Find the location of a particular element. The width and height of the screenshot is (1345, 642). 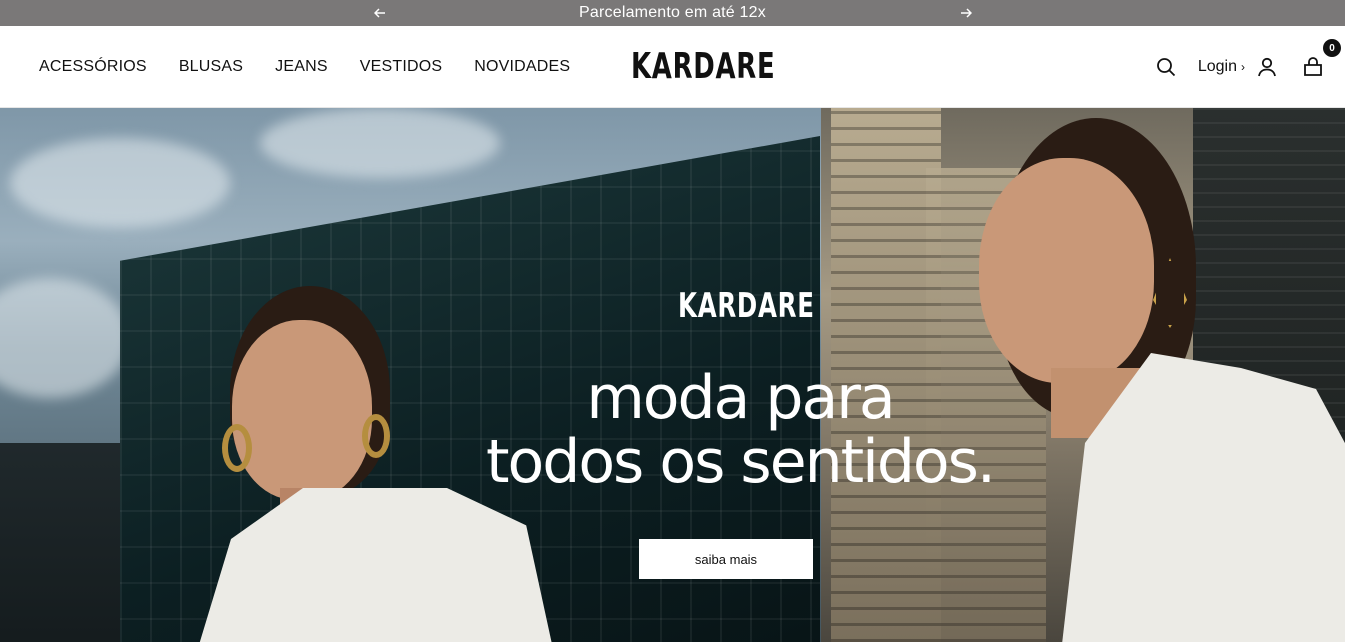

announcement-text: Parcelamento em até 12x is located at coordinates (672, 12).